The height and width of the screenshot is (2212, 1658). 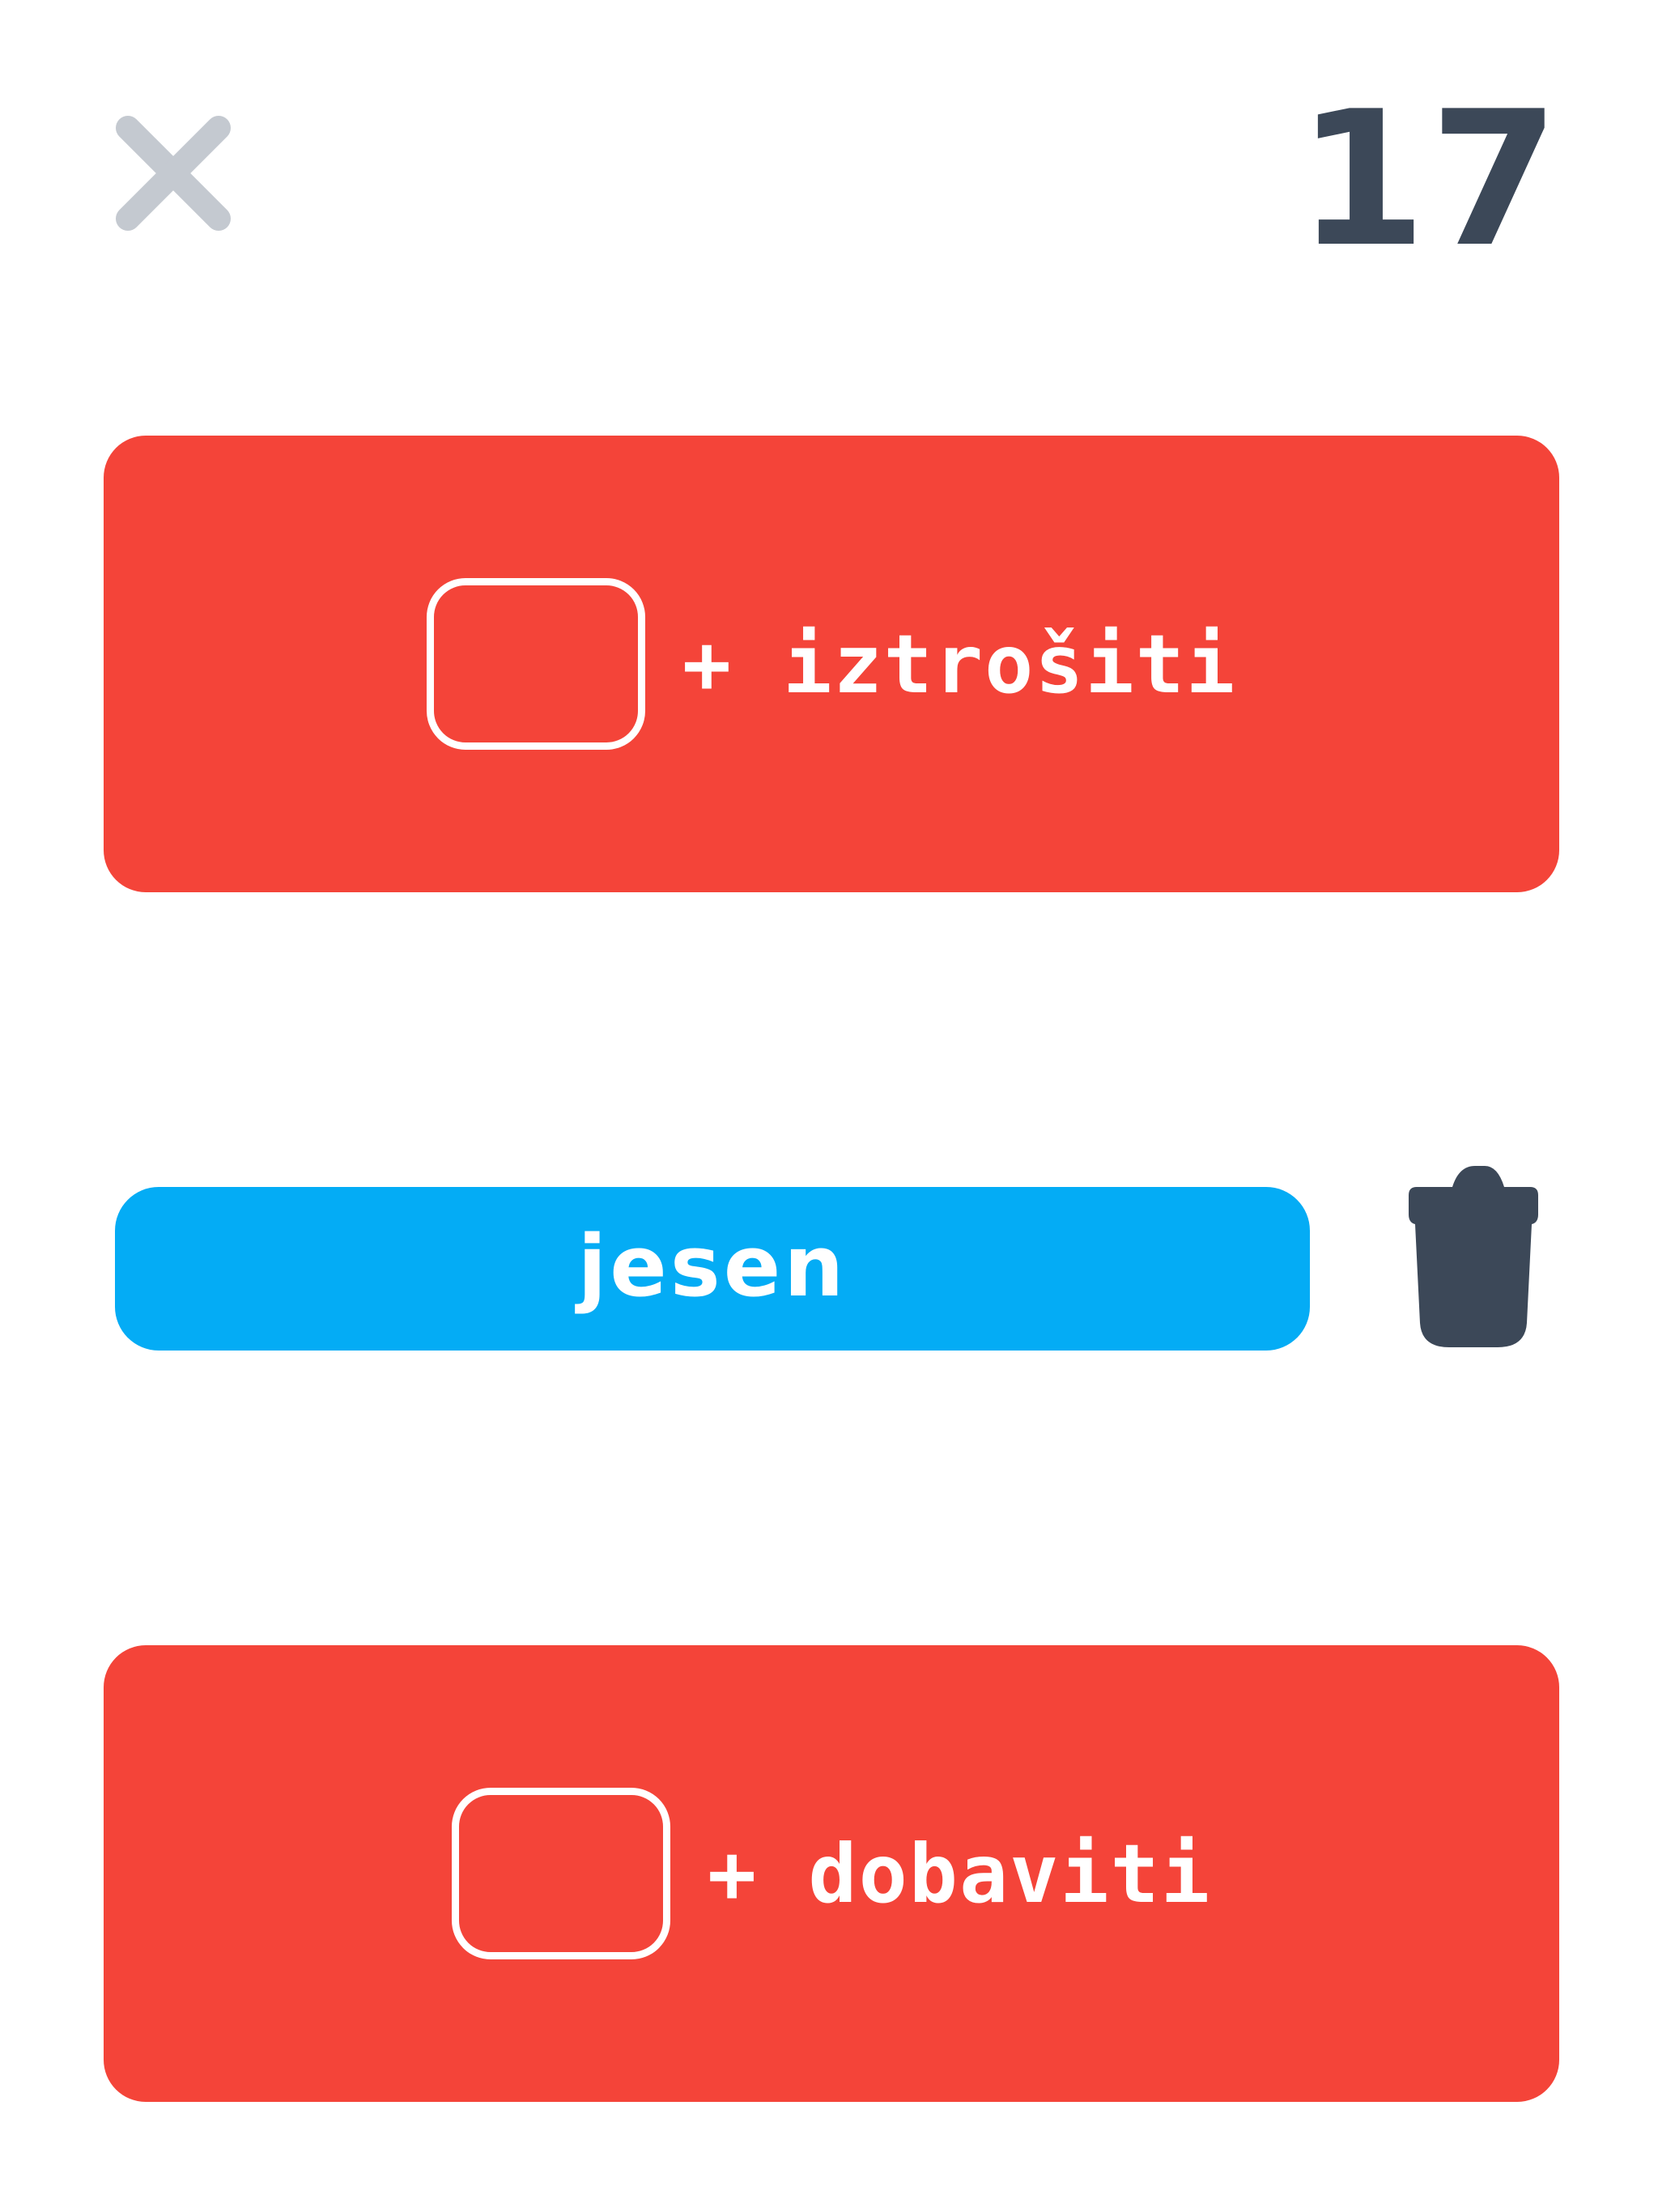 I want to click on trash-button, so click(x=1469, y=1260).